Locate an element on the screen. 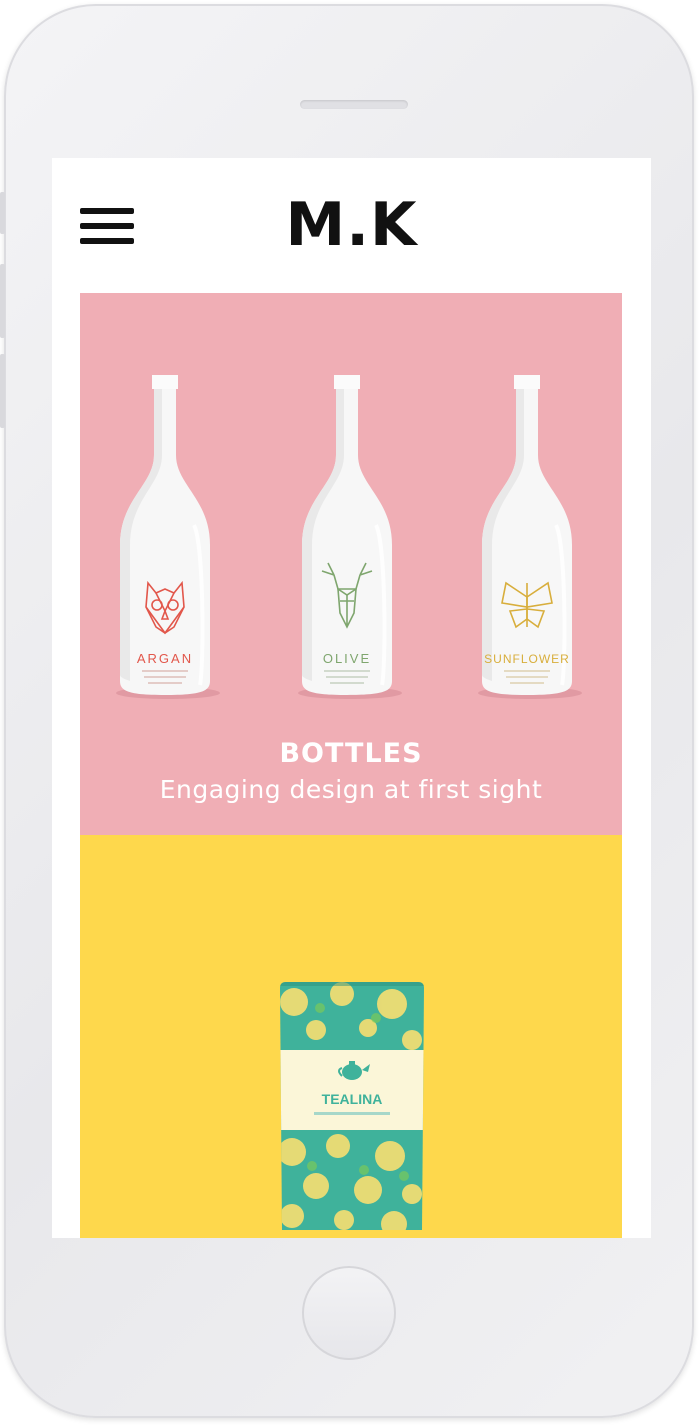 The height and width of the screenshot is (1425, 700). site-logo: M.K is located at coordinates (351, 225).